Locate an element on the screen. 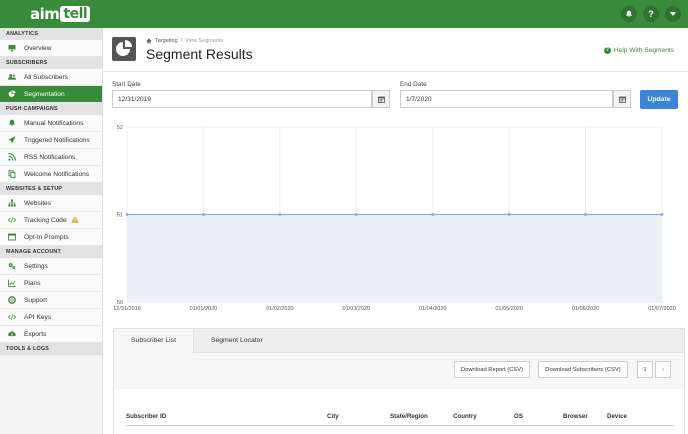 The width and height of the screenshot is (688, 434). sidebar-section-tools-logs: TOOLS & LOGS is located at coordinates (51, 349).